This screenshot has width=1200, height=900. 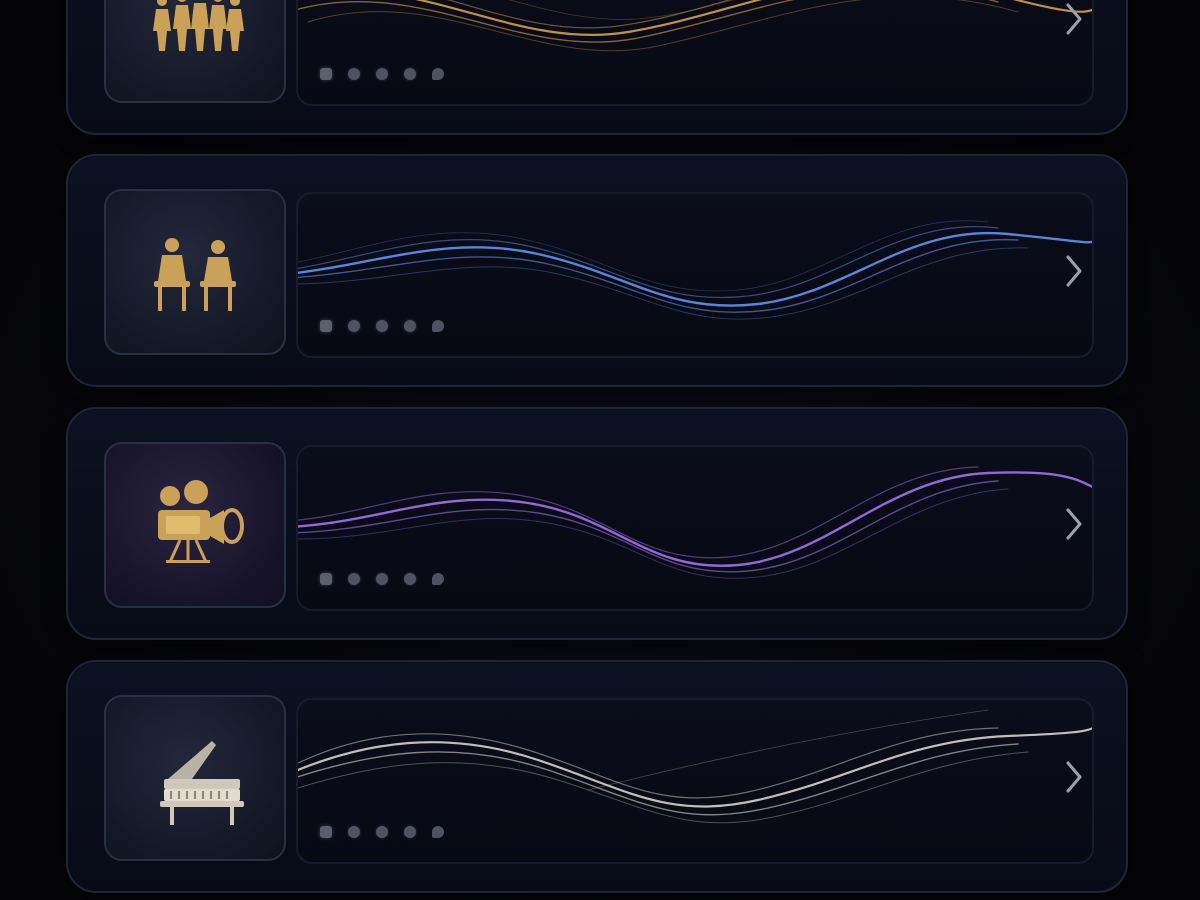 I want to click on chamber-tile, so click(x=195, y=272).